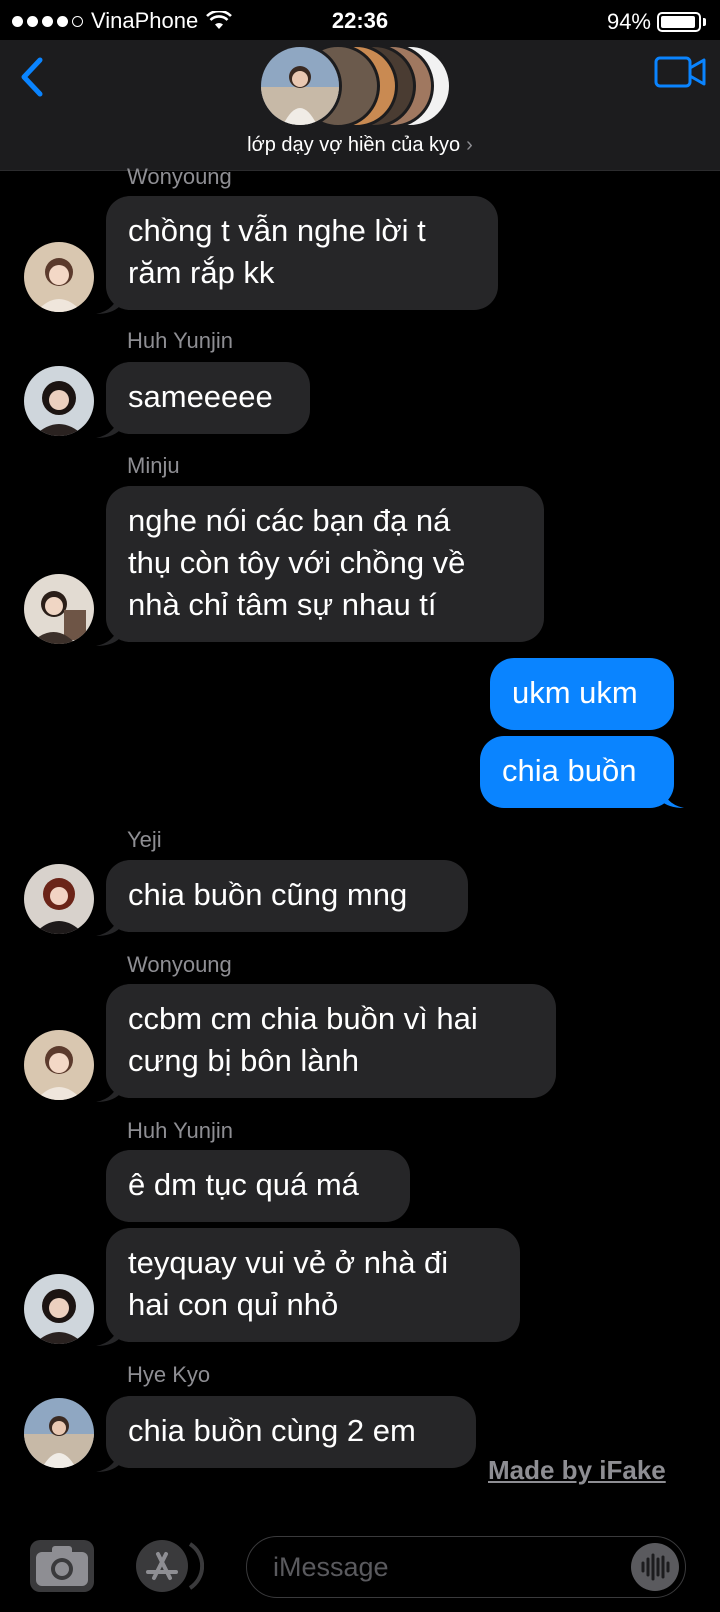  I want to click on message-bubble: chia buồn cùng 2 em, so click(291, 1432).